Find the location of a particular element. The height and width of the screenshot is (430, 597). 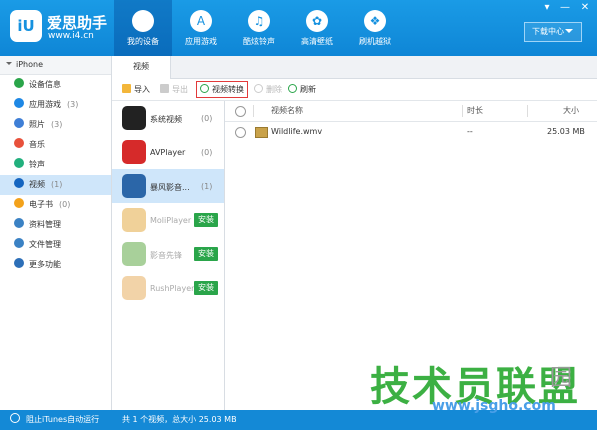

sidebar-item: 更多功能 is located at coordinates (55, 265).